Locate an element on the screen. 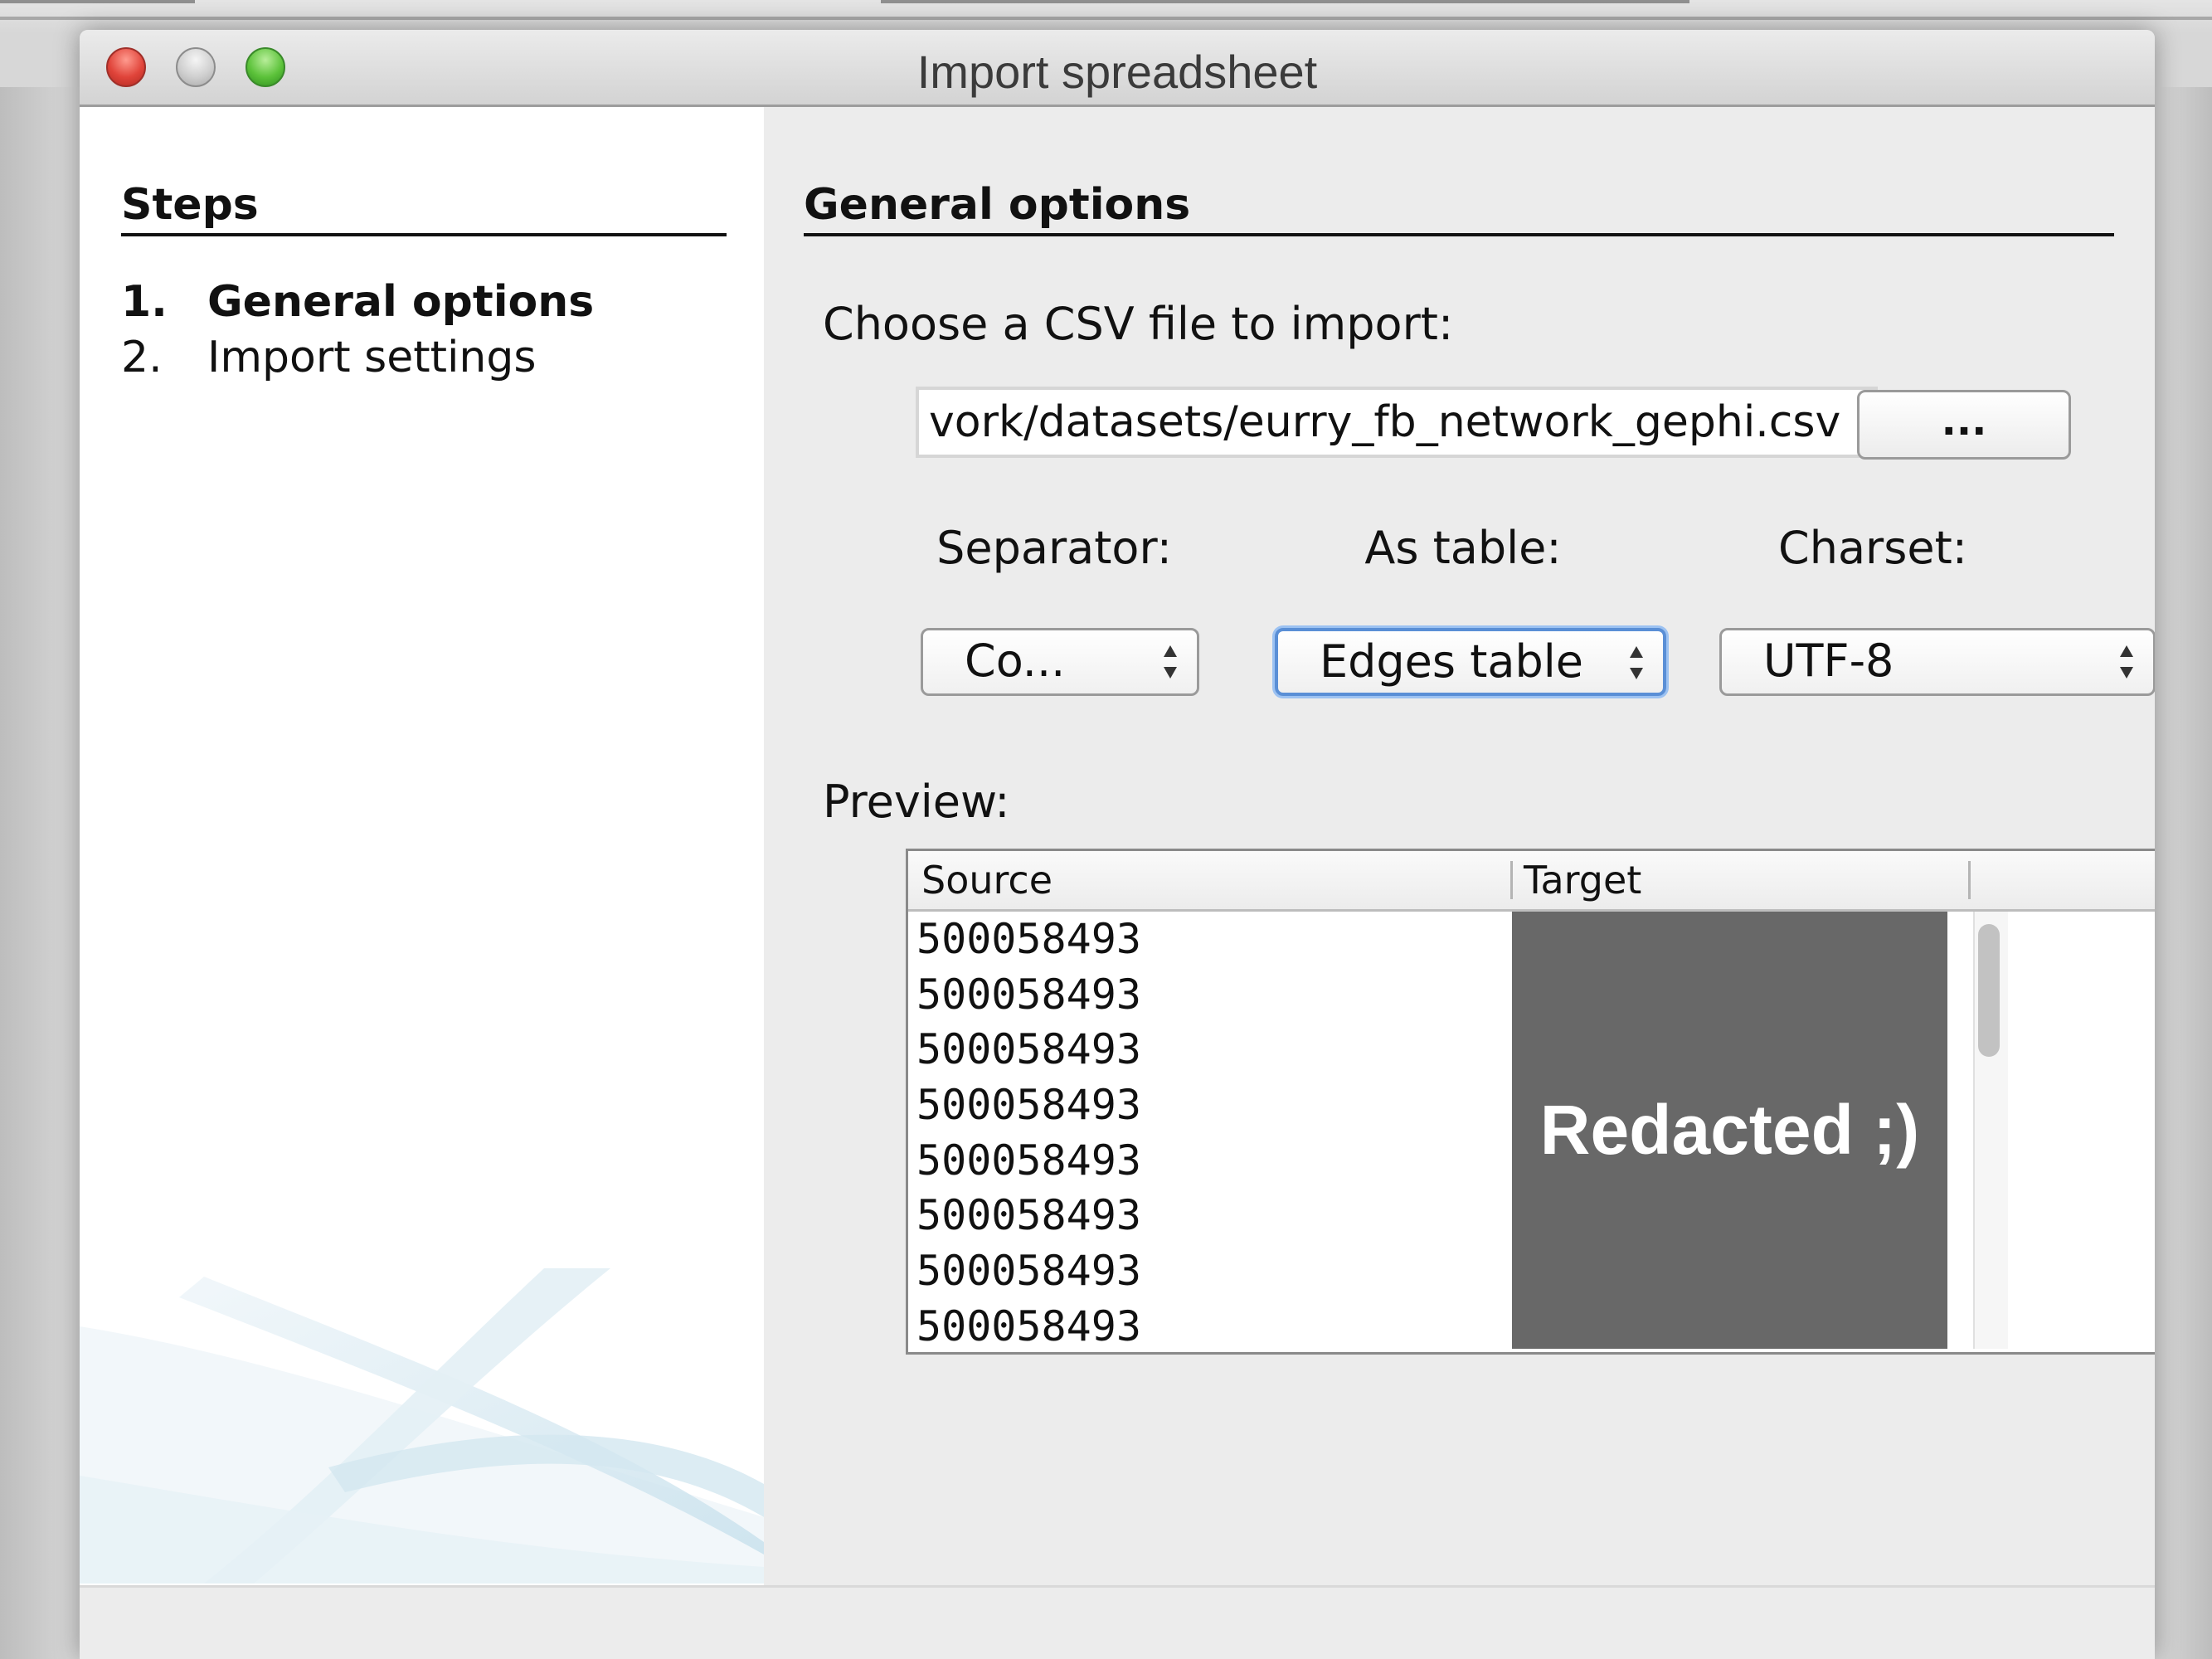 The width and height of the screenshot is (2212, 1659). as-table-select: Edges table is located at coordinates (1471, 662).